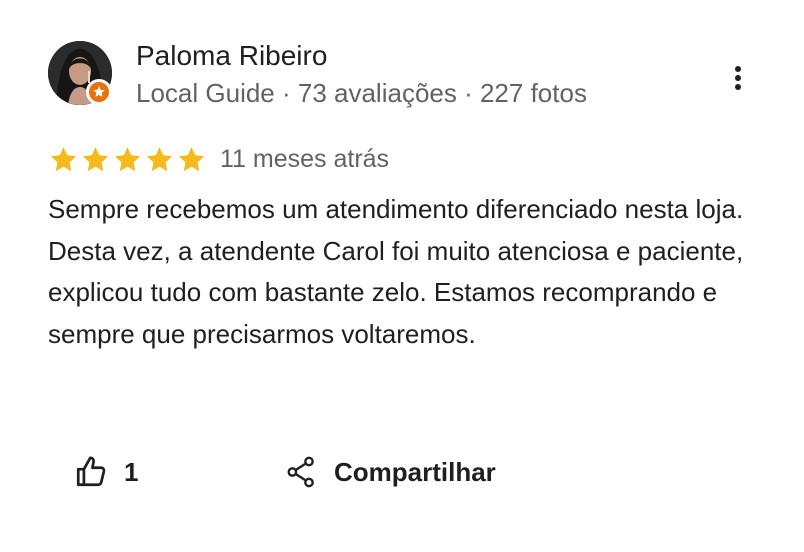  I want to click on more-vert-icon, so click(738, 78).